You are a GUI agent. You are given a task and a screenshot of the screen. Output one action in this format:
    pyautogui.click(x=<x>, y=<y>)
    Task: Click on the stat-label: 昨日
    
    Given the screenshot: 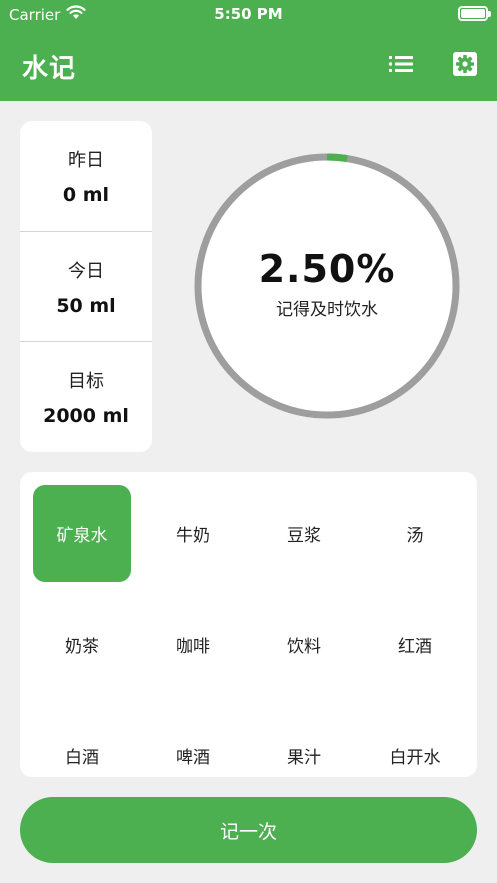 What is the action you would take?
    pyautogui.click(x=86, y=160)
    